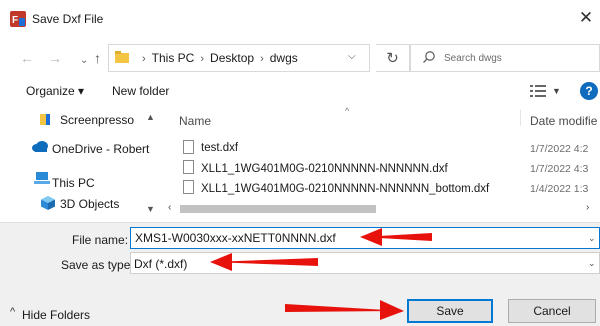  I want to click on breadcrumb: › This PC › Desktop › dwgs, so click(217, 58).